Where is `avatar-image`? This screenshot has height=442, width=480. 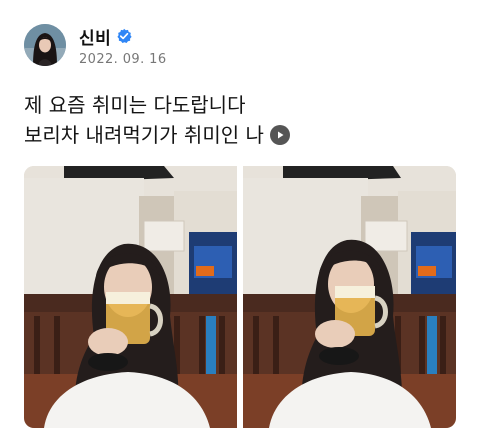 avatar-image is located at coordinates (45, 45).